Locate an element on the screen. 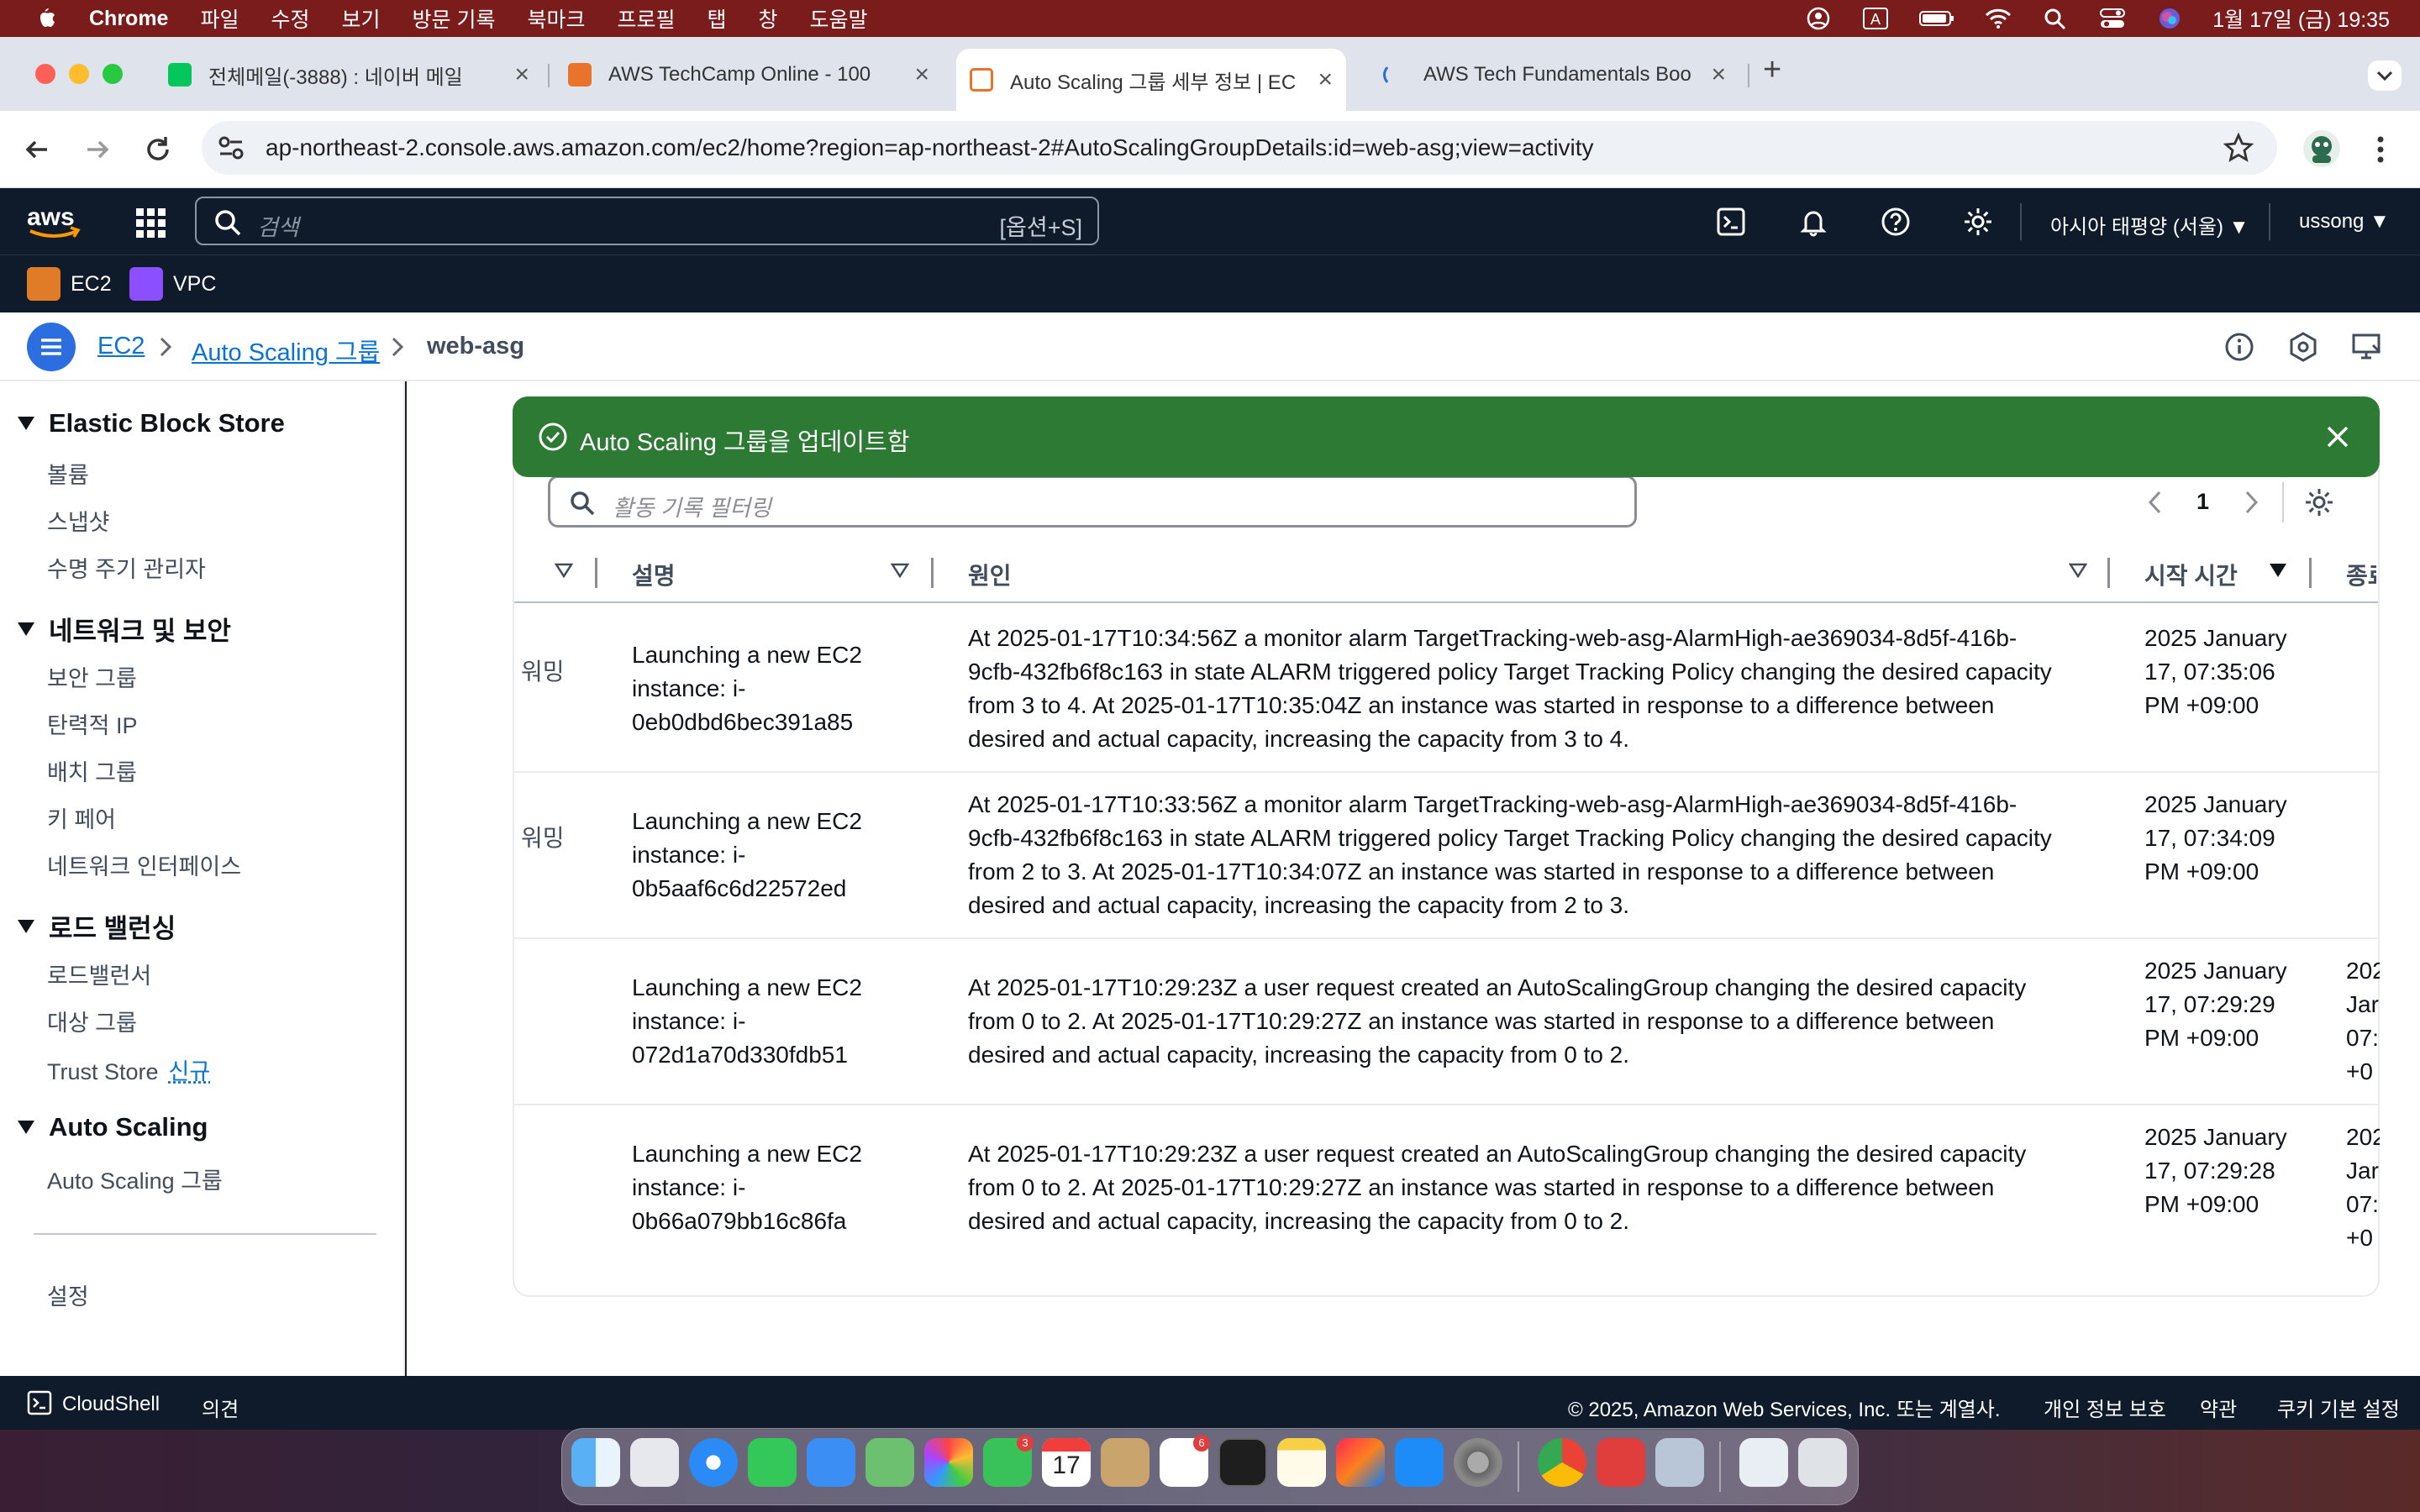 The height and width of the screenshot is (1512, 2420). tab-auto-scaling-details: Auto Scaling 그룹 세부 정보 | EC × is located at coordinates (1151, 80).